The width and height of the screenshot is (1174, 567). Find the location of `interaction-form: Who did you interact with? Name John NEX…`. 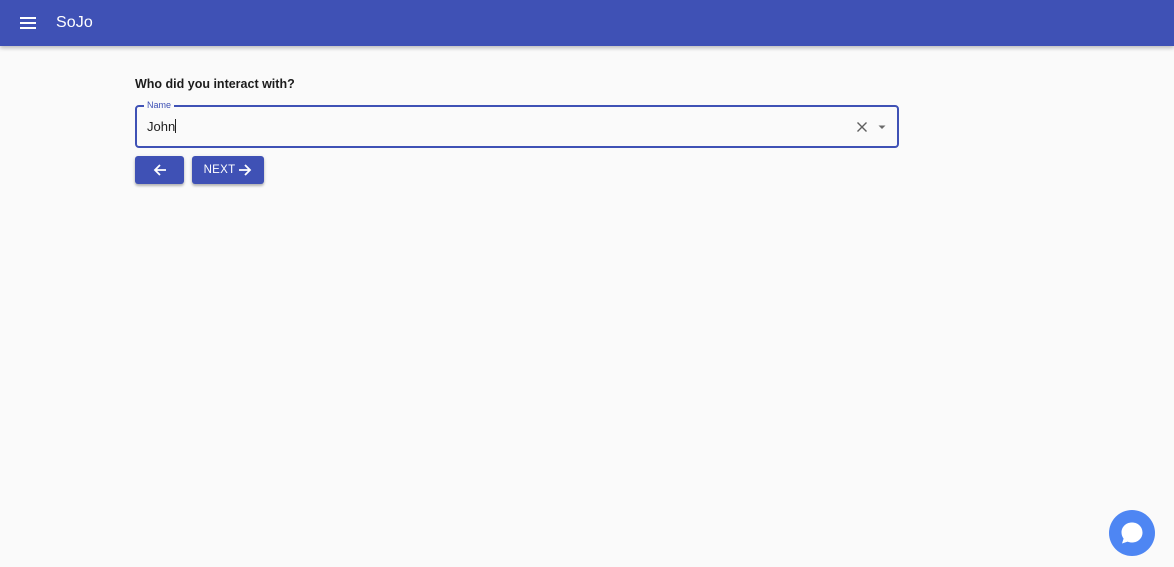

interaction-form: Who did you interact with? Name John NEX… is located at coordinates (517, 130).